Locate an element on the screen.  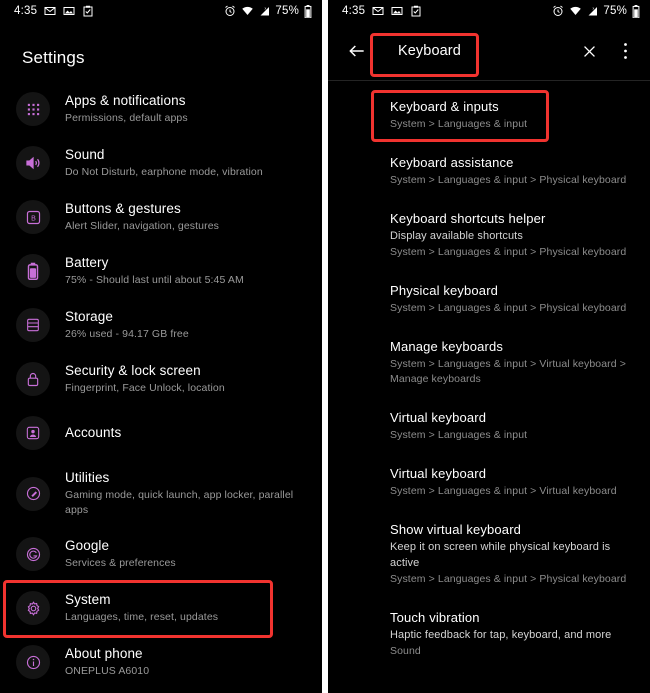
search-bar: Keyboard is located at coordinates (489, 51).